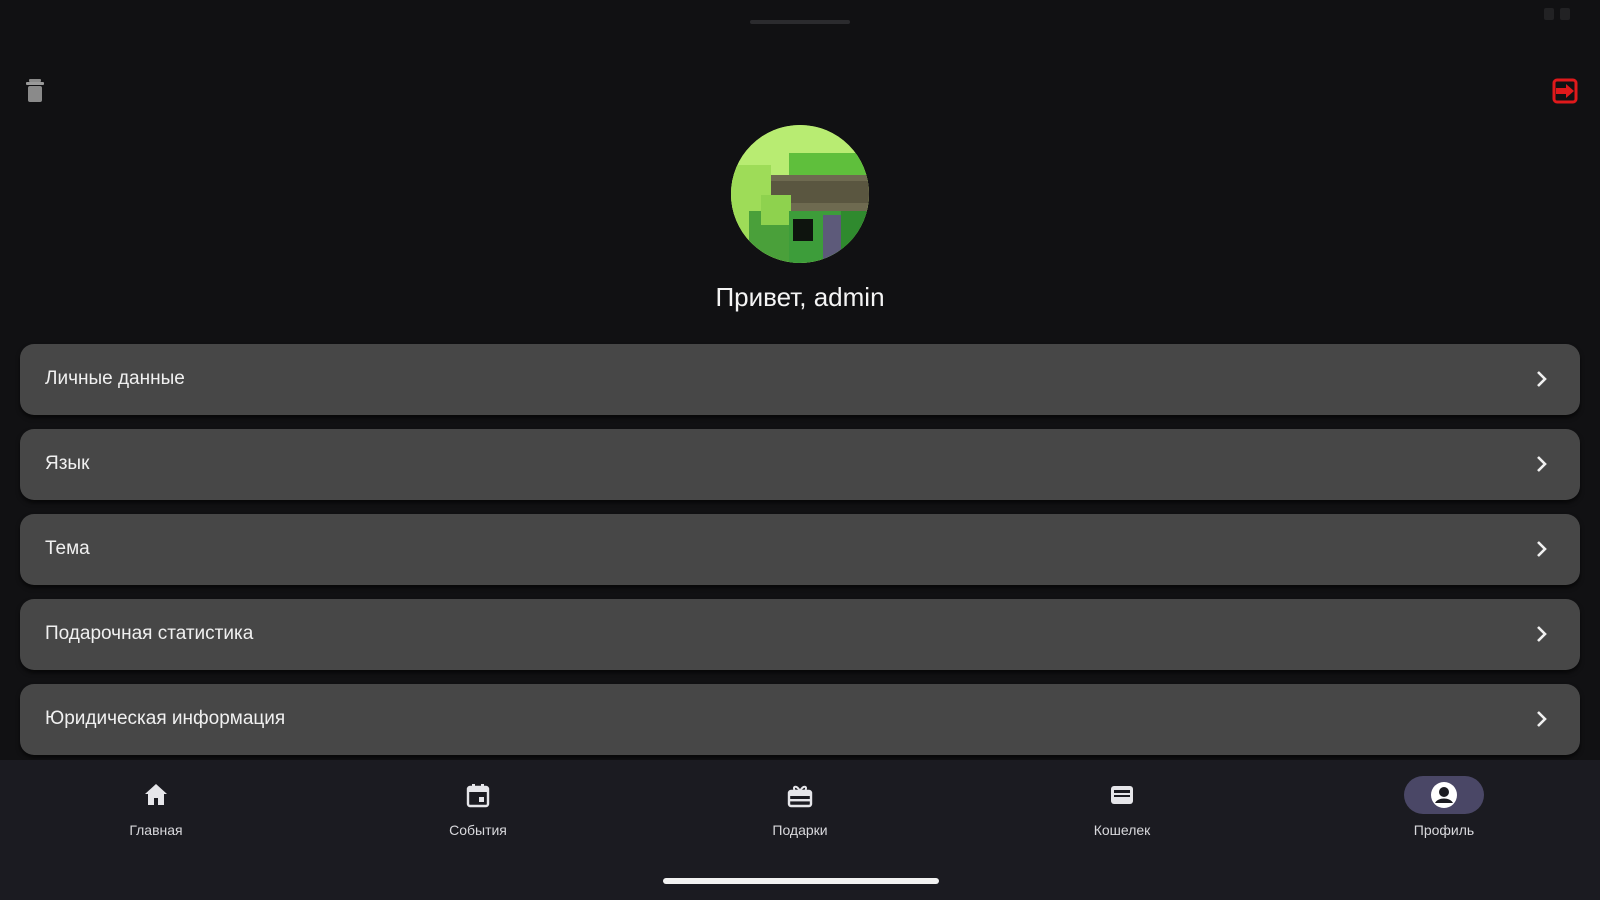  I want to click on calendar-icon, so click(478, 796).